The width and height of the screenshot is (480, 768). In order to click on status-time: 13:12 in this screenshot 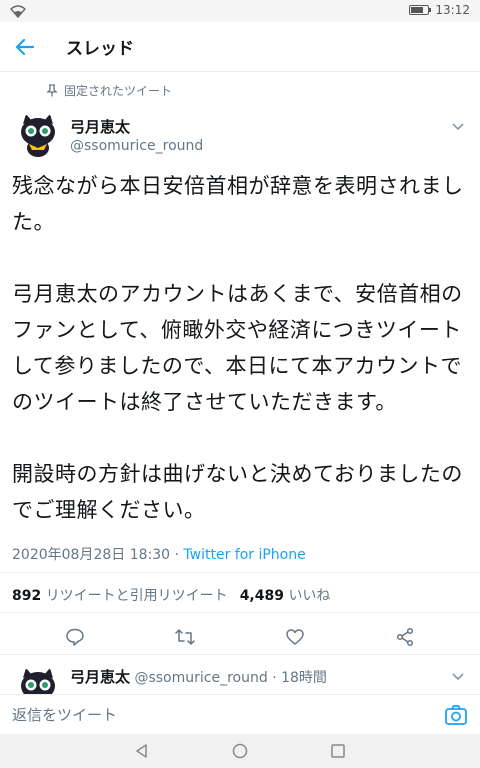, I will do `click(452, 10)`.